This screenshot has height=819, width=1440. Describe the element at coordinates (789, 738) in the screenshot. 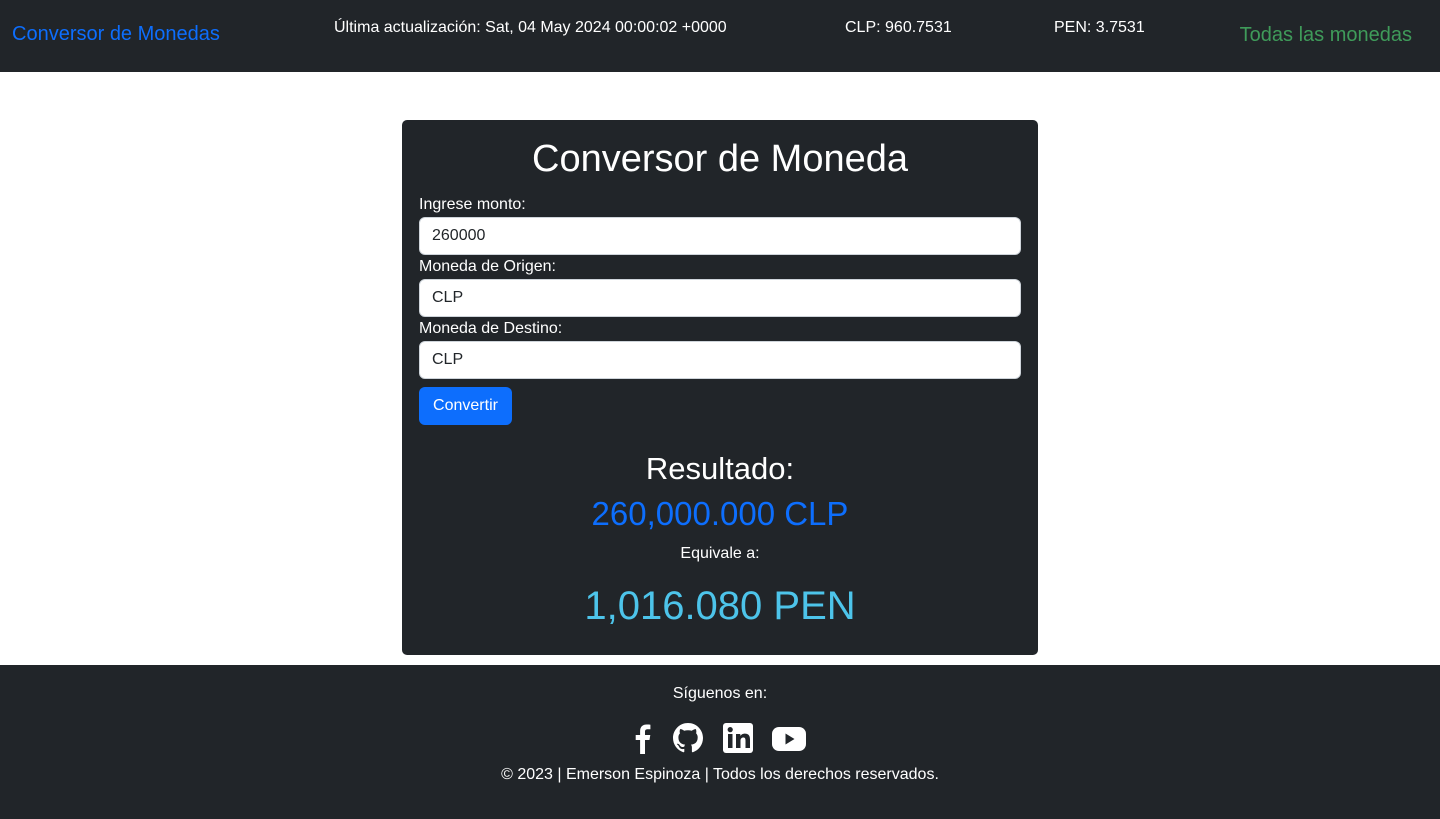

I see `youtube-icon` at that location.